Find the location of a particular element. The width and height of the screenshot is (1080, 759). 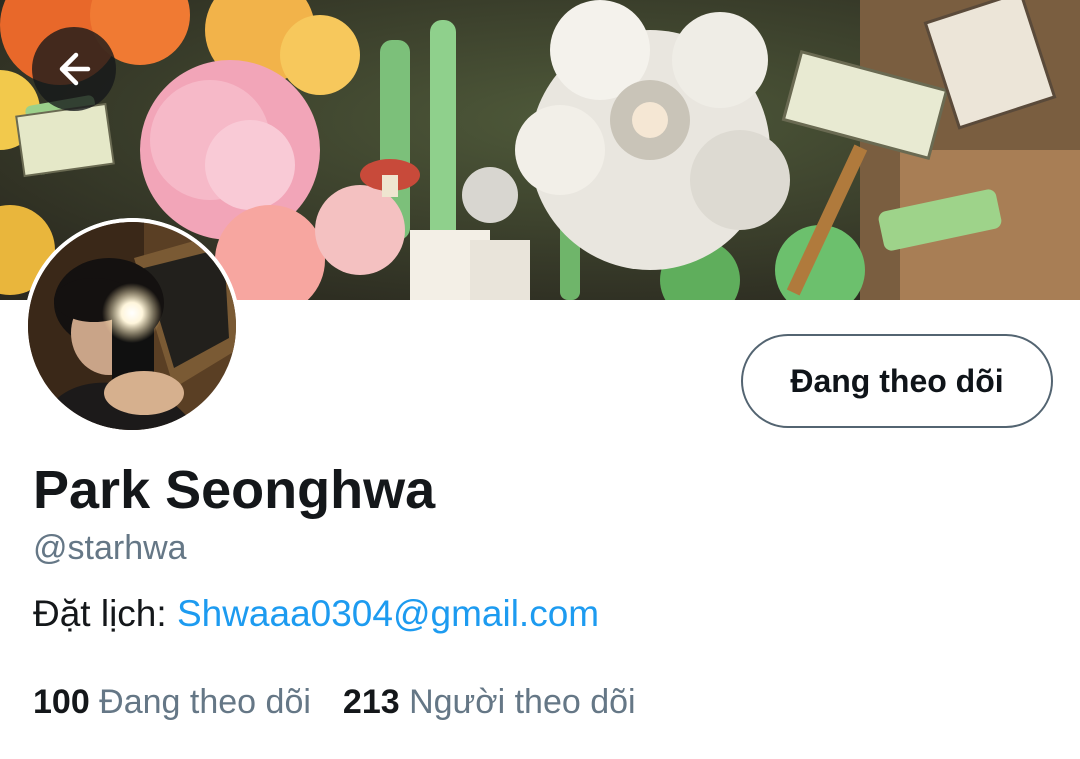

followers-label: Người theo dõi is located at coordinates (517, 702).